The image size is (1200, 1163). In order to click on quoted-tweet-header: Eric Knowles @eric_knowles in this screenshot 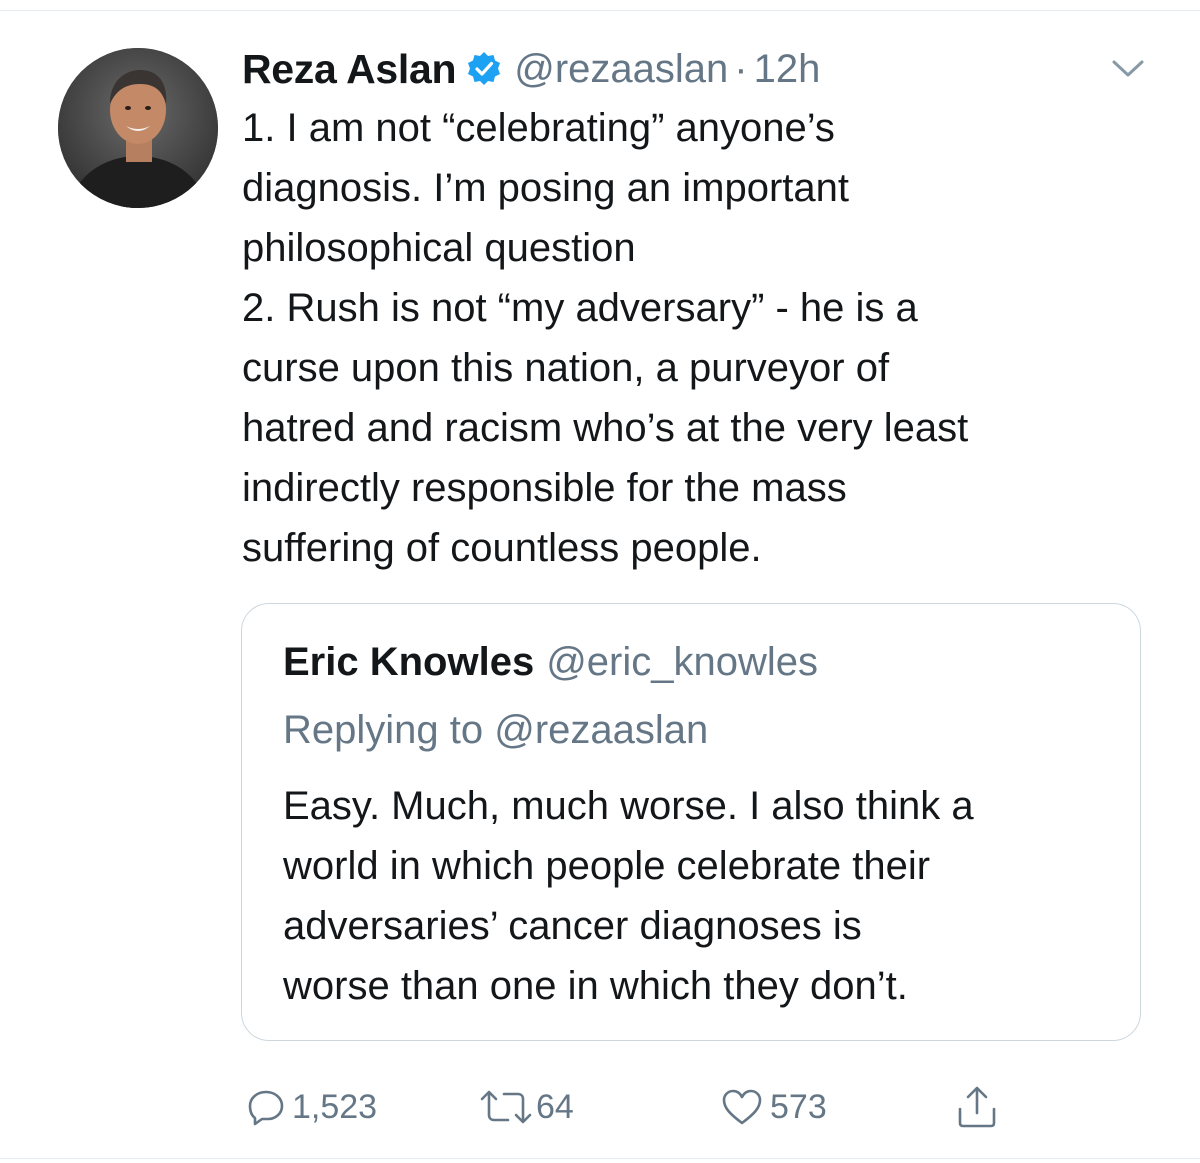, I will do `click(550, 662)`.